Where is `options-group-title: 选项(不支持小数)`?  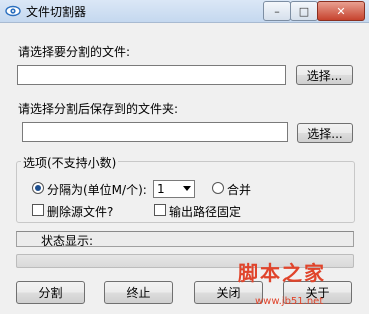 options-group-title: 选项(不支持小数) is located at coordinates (70, 162).